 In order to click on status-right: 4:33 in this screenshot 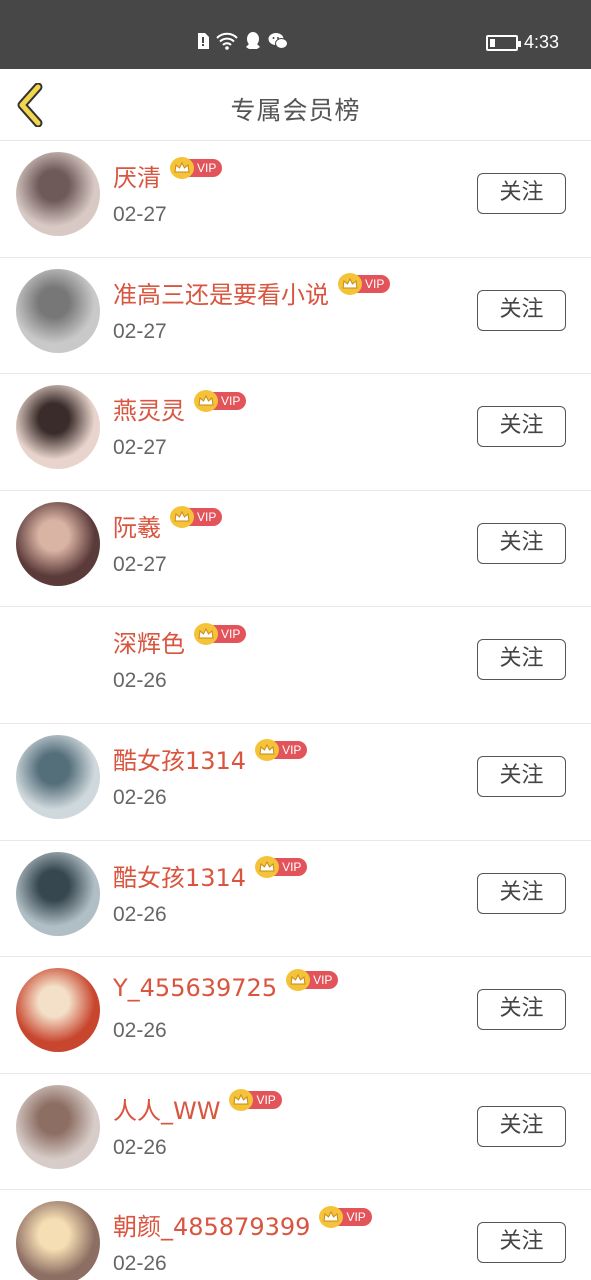, I will do `click(522, 42)`.